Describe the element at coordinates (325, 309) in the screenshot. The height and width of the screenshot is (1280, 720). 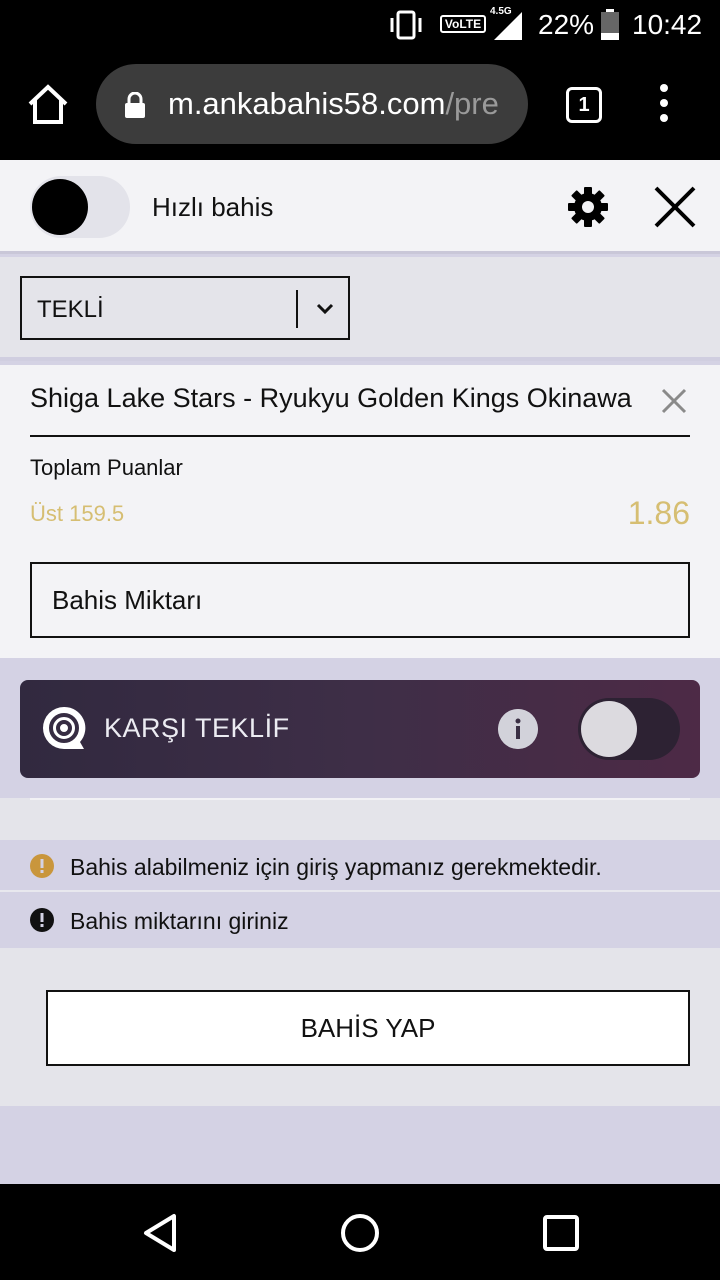
I see `chevron-down-icon` at that location.